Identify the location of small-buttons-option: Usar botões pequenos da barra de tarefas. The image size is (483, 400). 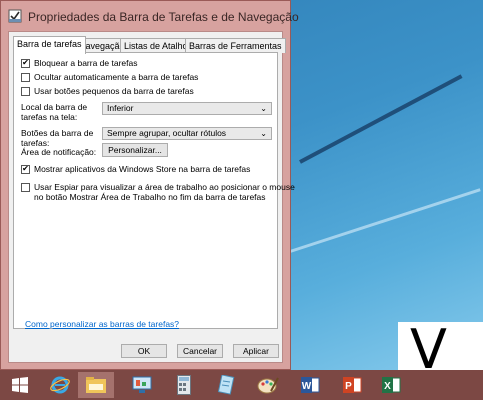
(107, 91).